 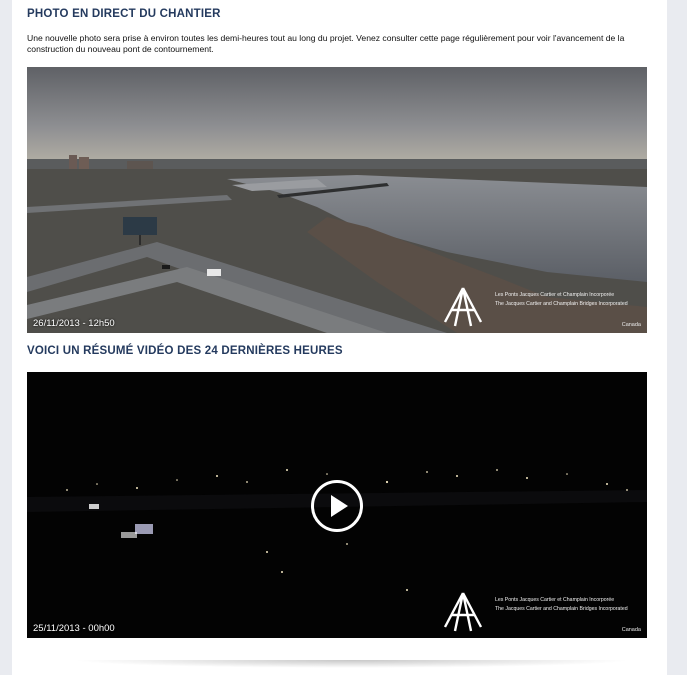 I want to click on play-button, so click(x=337, y=506).